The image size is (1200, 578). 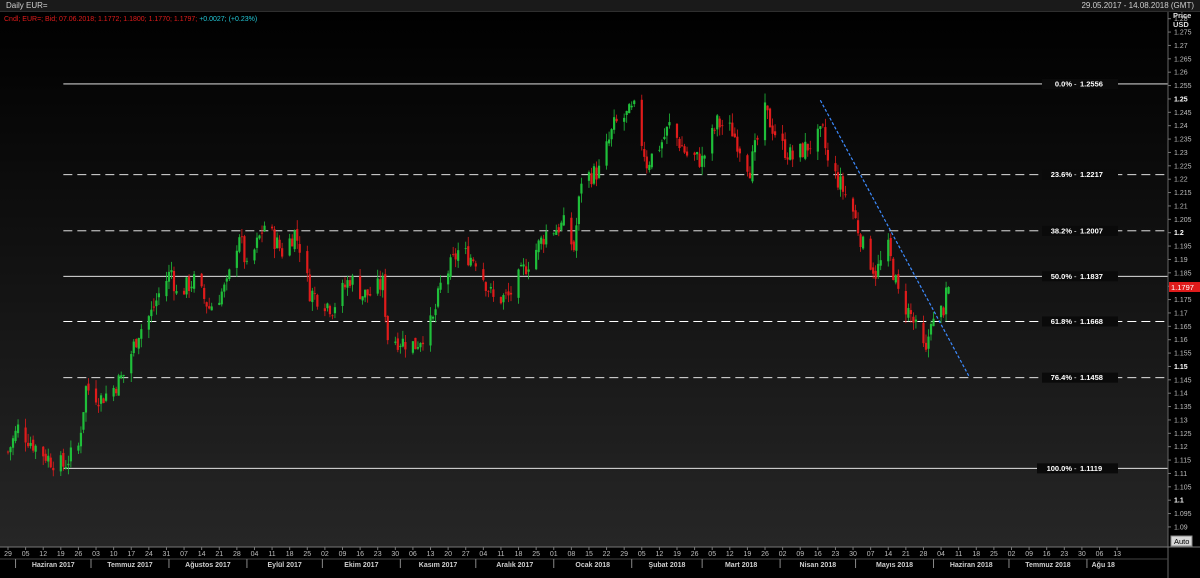 I want to click on price-tick-label: 1.275, so click(x=1183, y=33).